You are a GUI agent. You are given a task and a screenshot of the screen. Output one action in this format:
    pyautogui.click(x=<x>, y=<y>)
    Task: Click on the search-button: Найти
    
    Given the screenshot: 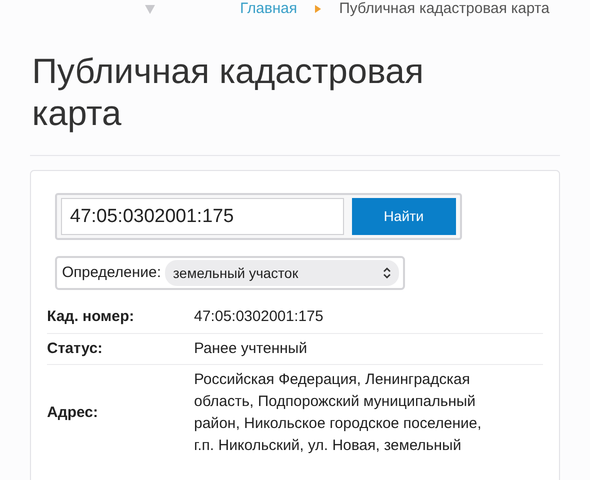 What is the action you would take?
    pyautogui.click(x=404, y=216)
    